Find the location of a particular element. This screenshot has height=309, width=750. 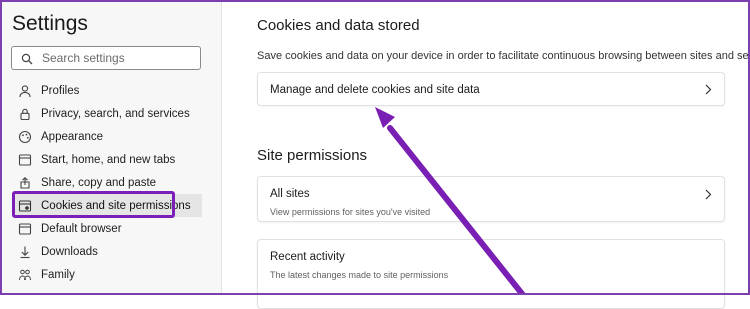

search-box is located at coordinates (106, 58).